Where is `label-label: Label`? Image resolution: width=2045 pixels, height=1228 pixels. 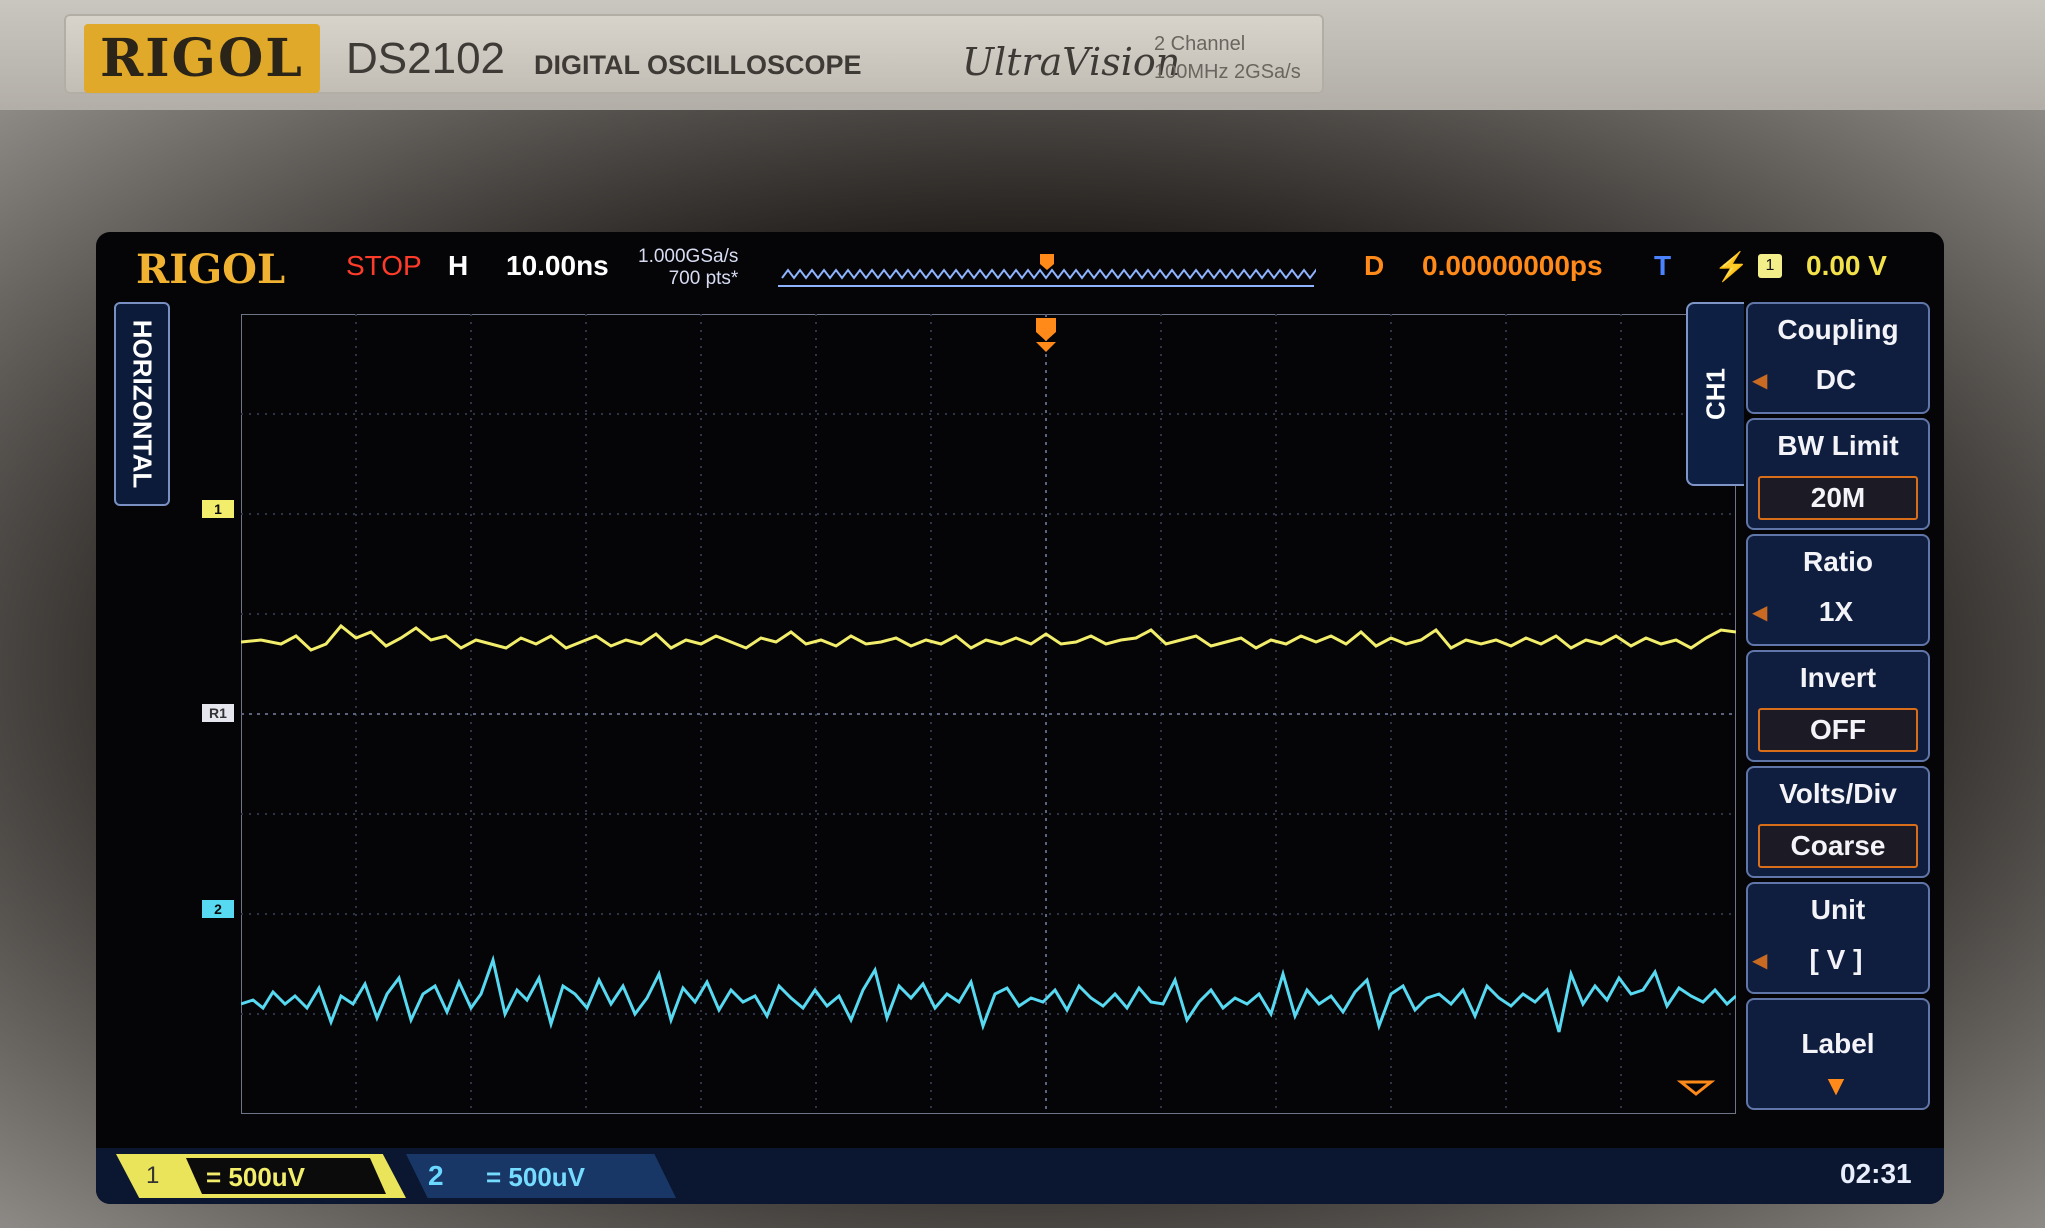
label-label: Label is located at coordinates (1838, 1043).